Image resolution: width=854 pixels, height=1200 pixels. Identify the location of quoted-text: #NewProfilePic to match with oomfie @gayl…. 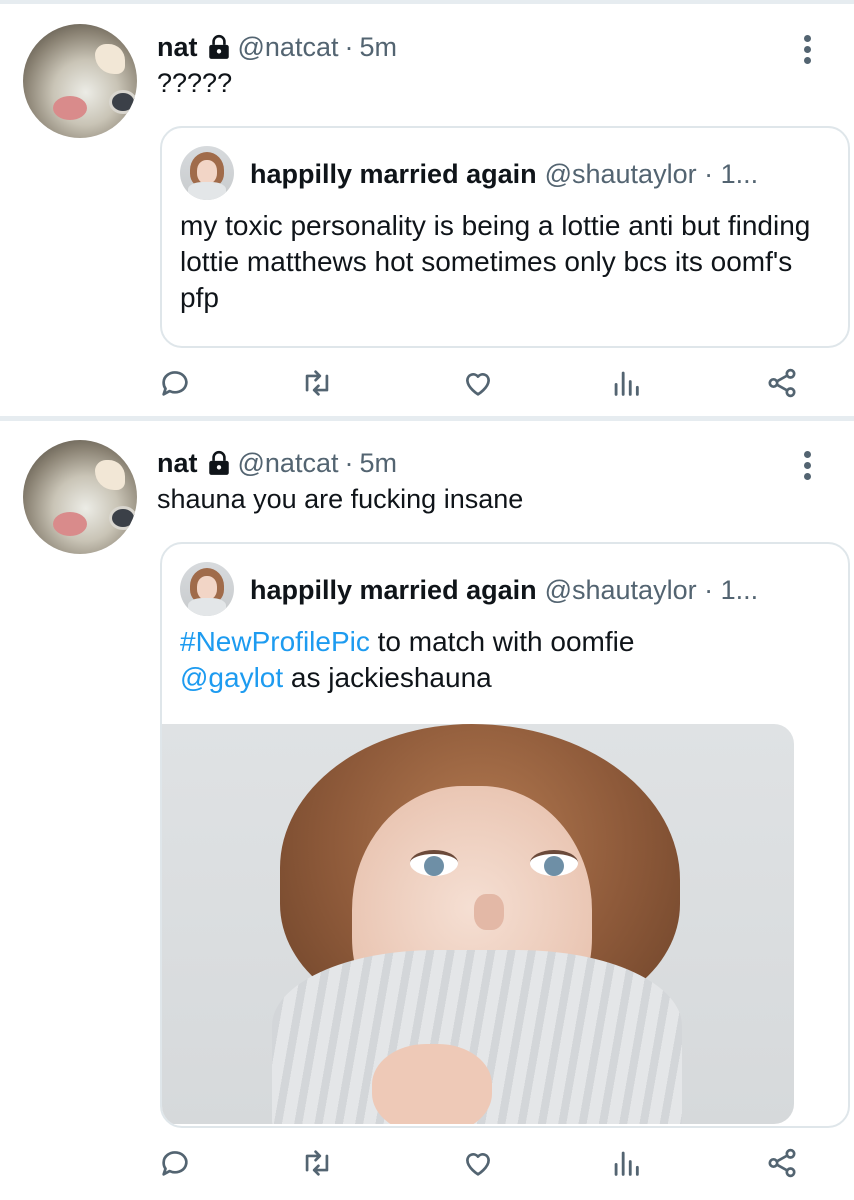
(500, 660).